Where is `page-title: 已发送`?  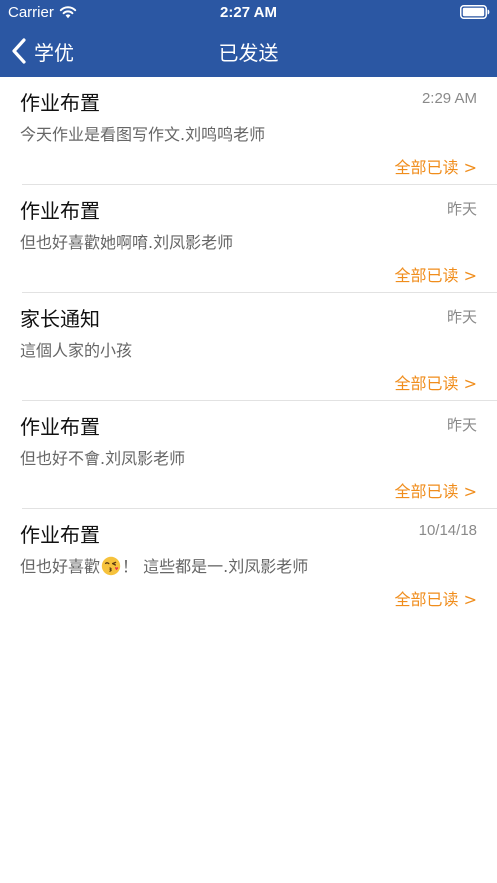 page-title: 已发送 is located at coordinates (248, 53).